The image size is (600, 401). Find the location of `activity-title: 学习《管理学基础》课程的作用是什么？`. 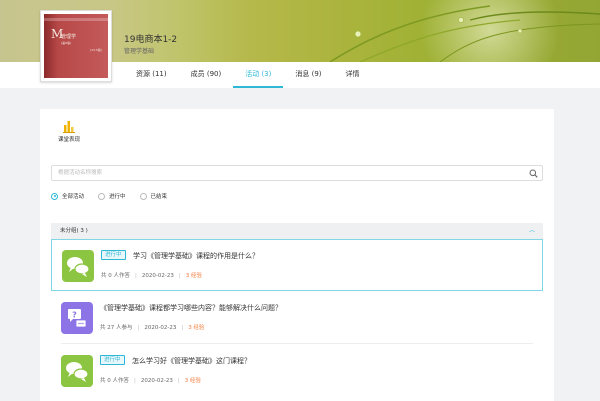

activity-title: 学习《管理学基础》课程的作用是什么？ is located at coordinates (196, 256).